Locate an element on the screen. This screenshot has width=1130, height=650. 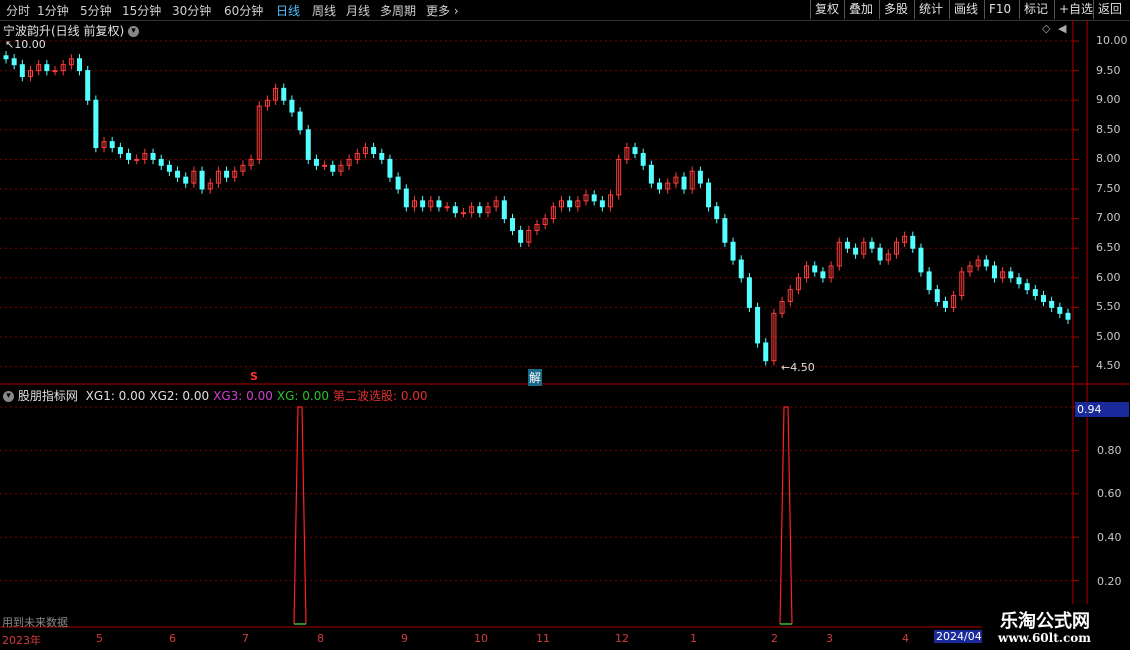
low-price-value: 4.50 is located at coordinates (802, 367).